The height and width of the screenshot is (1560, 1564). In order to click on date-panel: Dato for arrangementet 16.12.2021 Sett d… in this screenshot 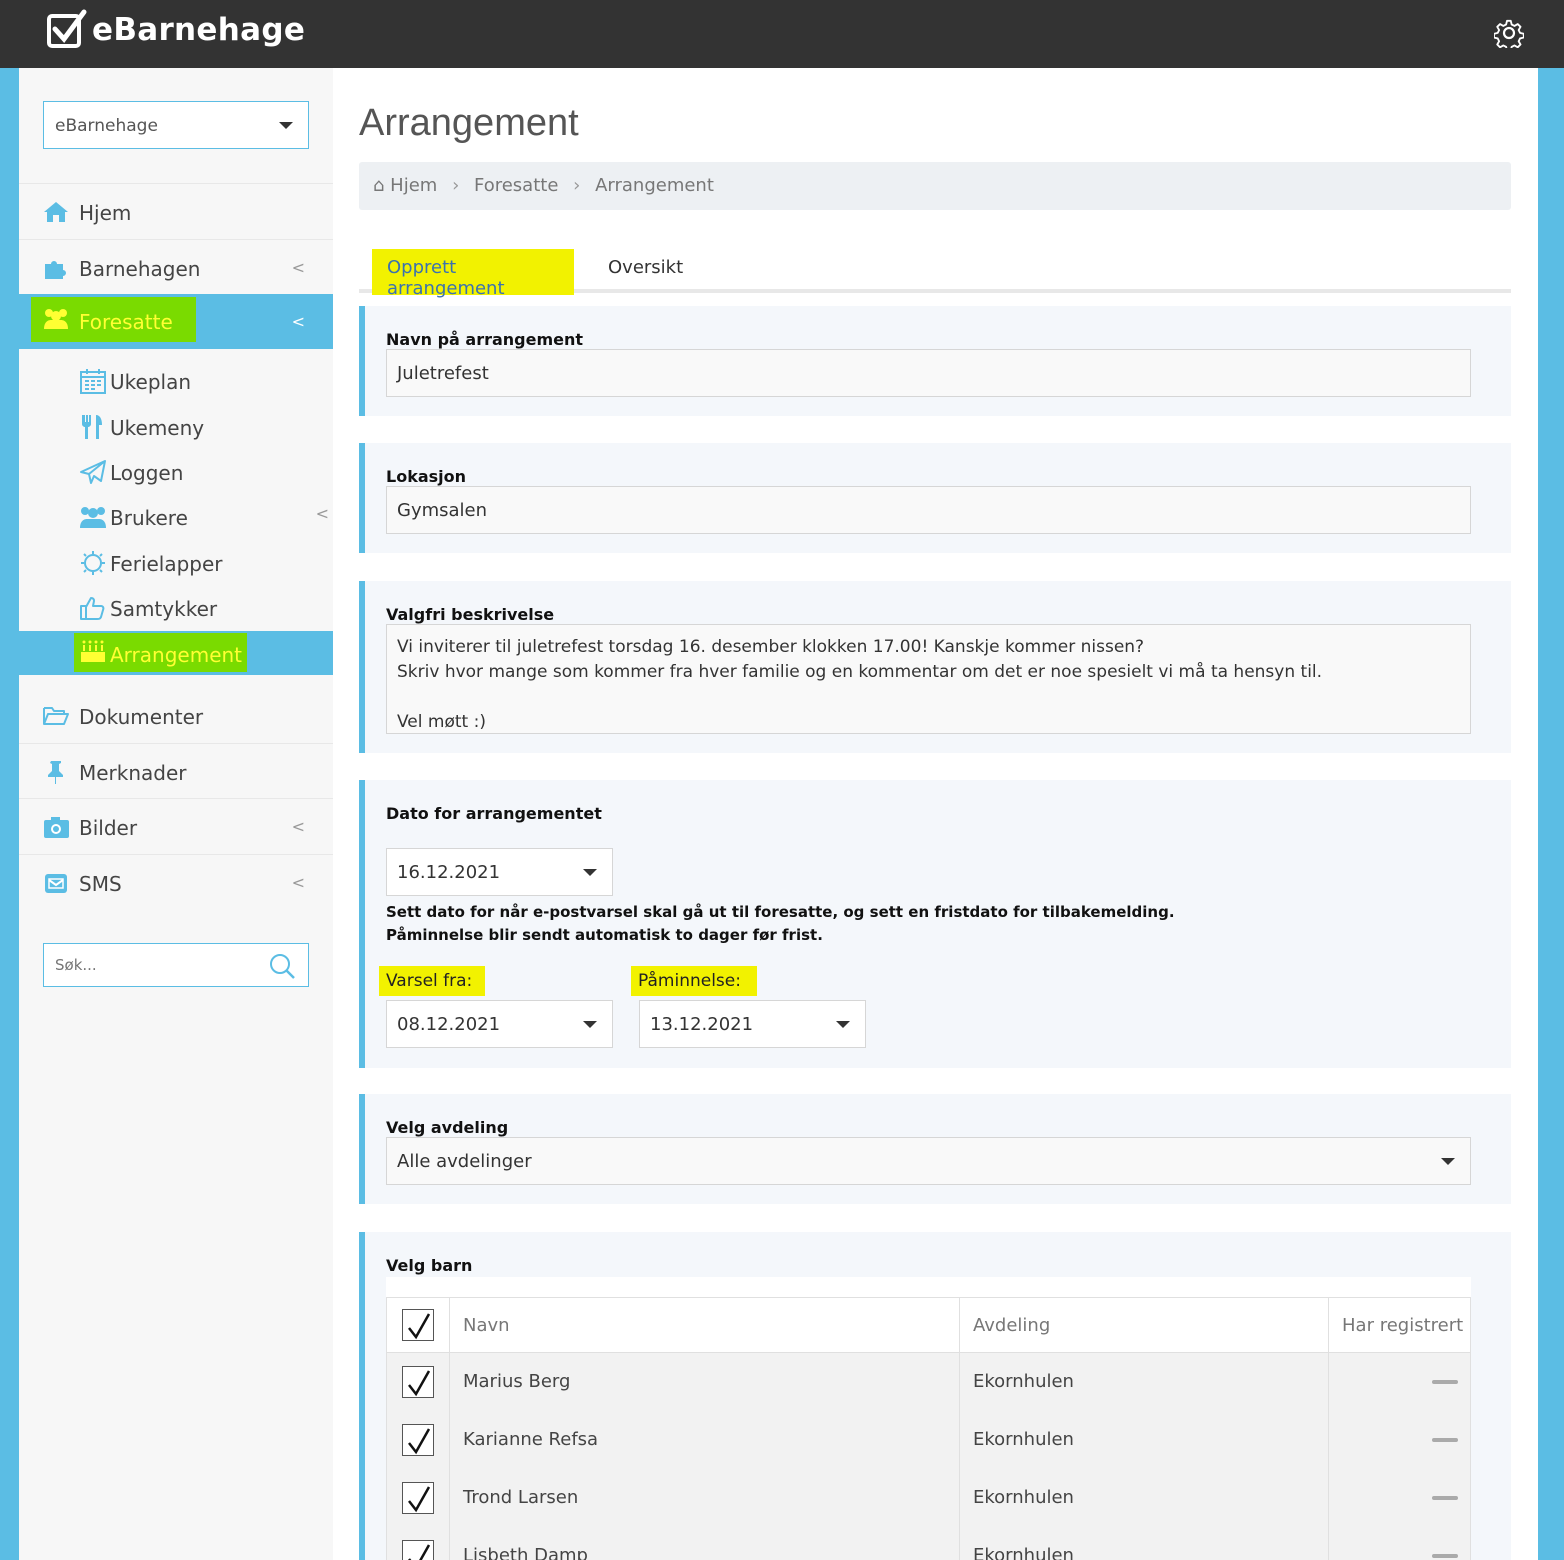, I will do `click(935, 924)`.